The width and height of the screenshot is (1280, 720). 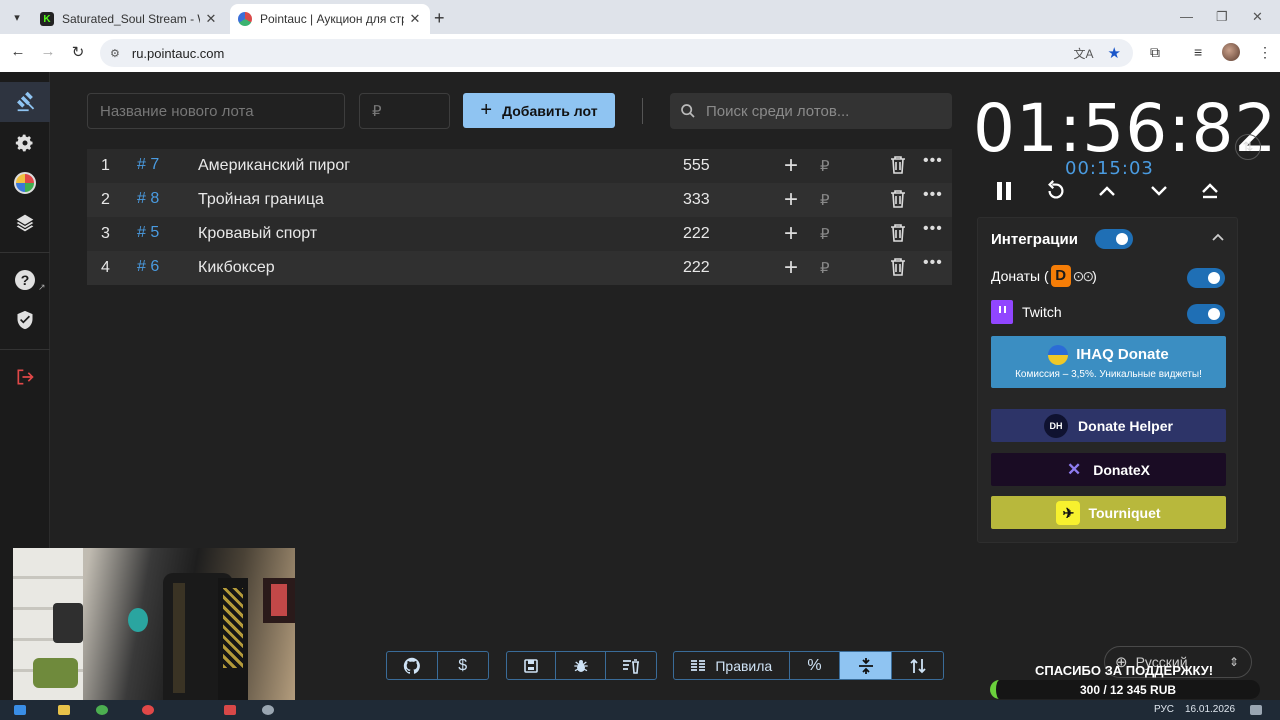 What do you see at coordinates (64, 710) in the screenshot?
I see `explorer-icon` at bounding box center [64, 710].